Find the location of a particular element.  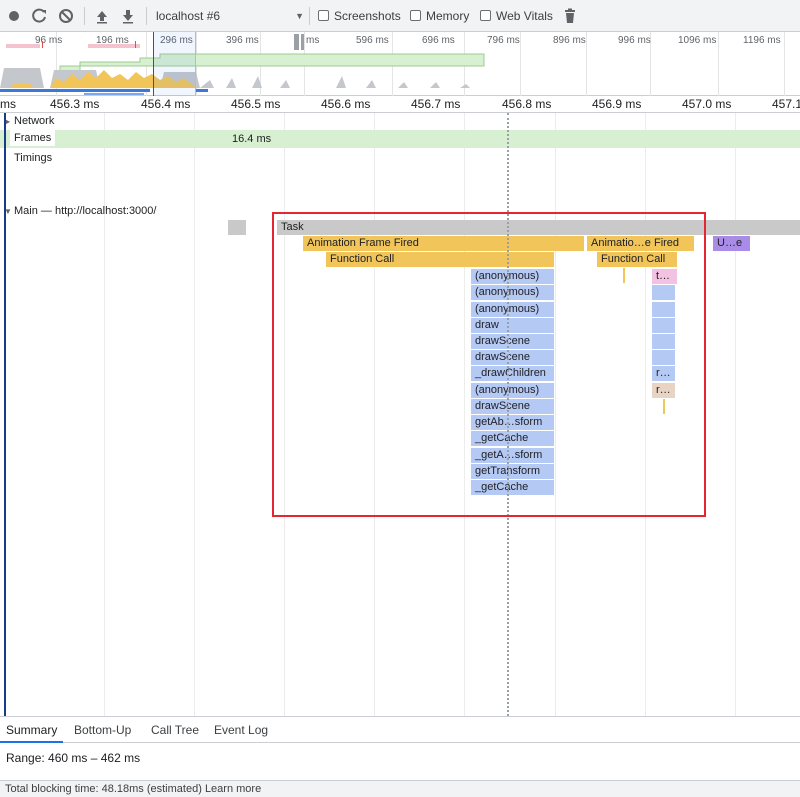

ruler-tick-label: 457.0 ms is located at coordinates (707, 104).